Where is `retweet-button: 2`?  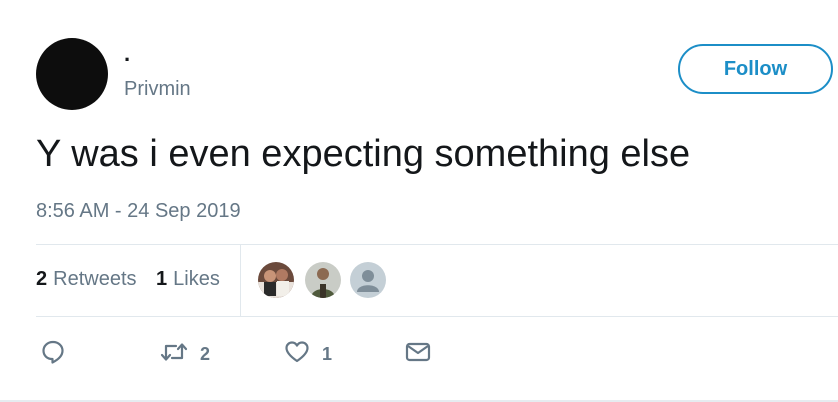
retweet-button: 2 is located at coordinates (185, 354).